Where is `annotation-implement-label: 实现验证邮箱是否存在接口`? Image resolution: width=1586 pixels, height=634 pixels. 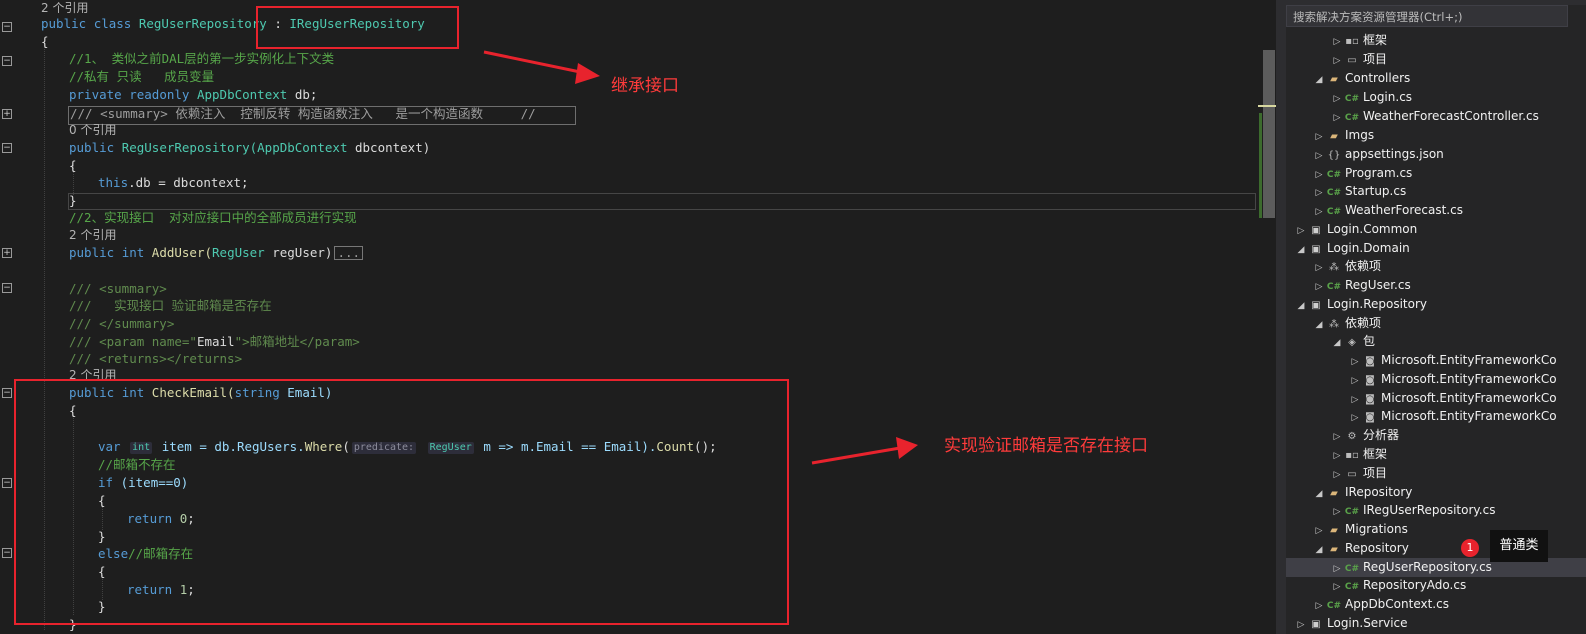
annotation-implement-label: 实现验证邮箱是否存在接口 is located at coordinates (1046, 446).